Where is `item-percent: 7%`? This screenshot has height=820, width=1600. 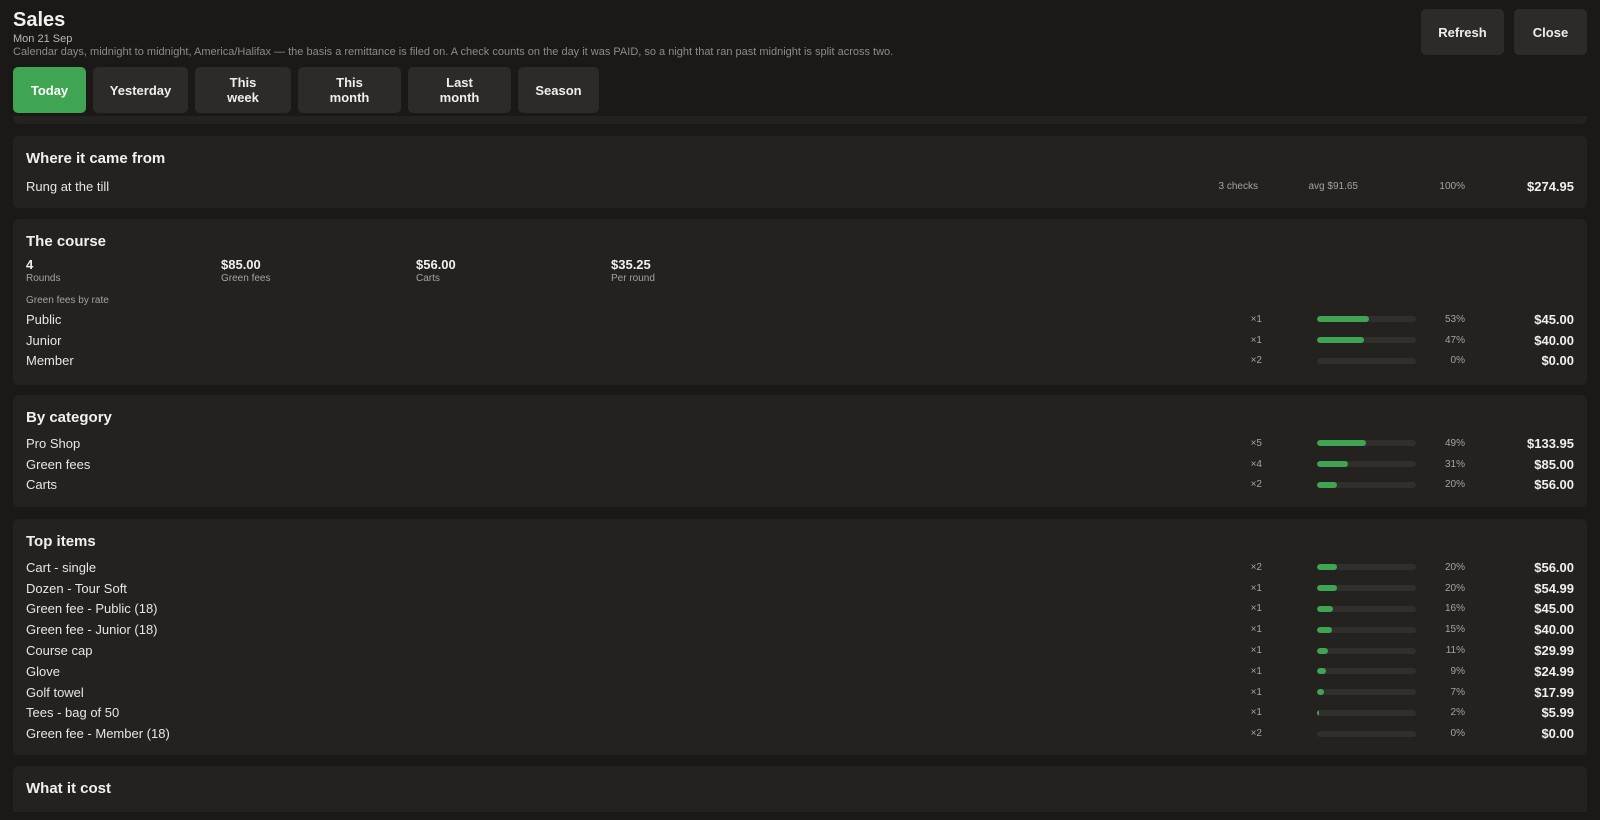 item-percent: 7% is located at coordinates (1457, 692).